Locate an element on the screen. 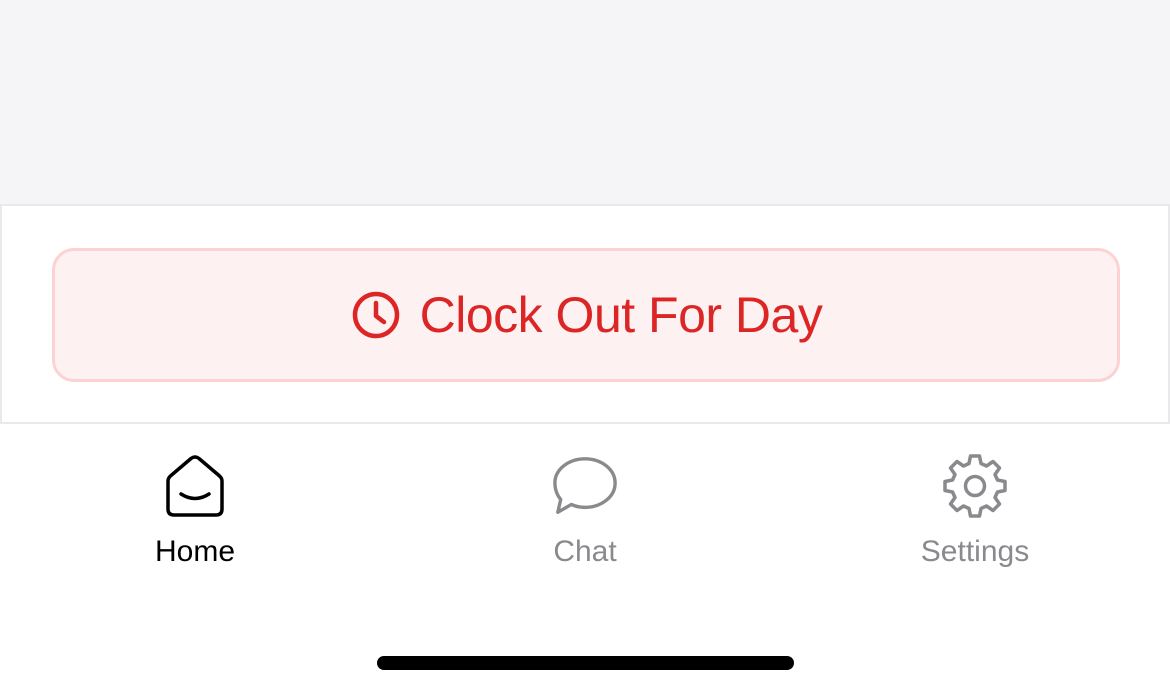  chat-bubble-icon is located at coordinates (585, 486).